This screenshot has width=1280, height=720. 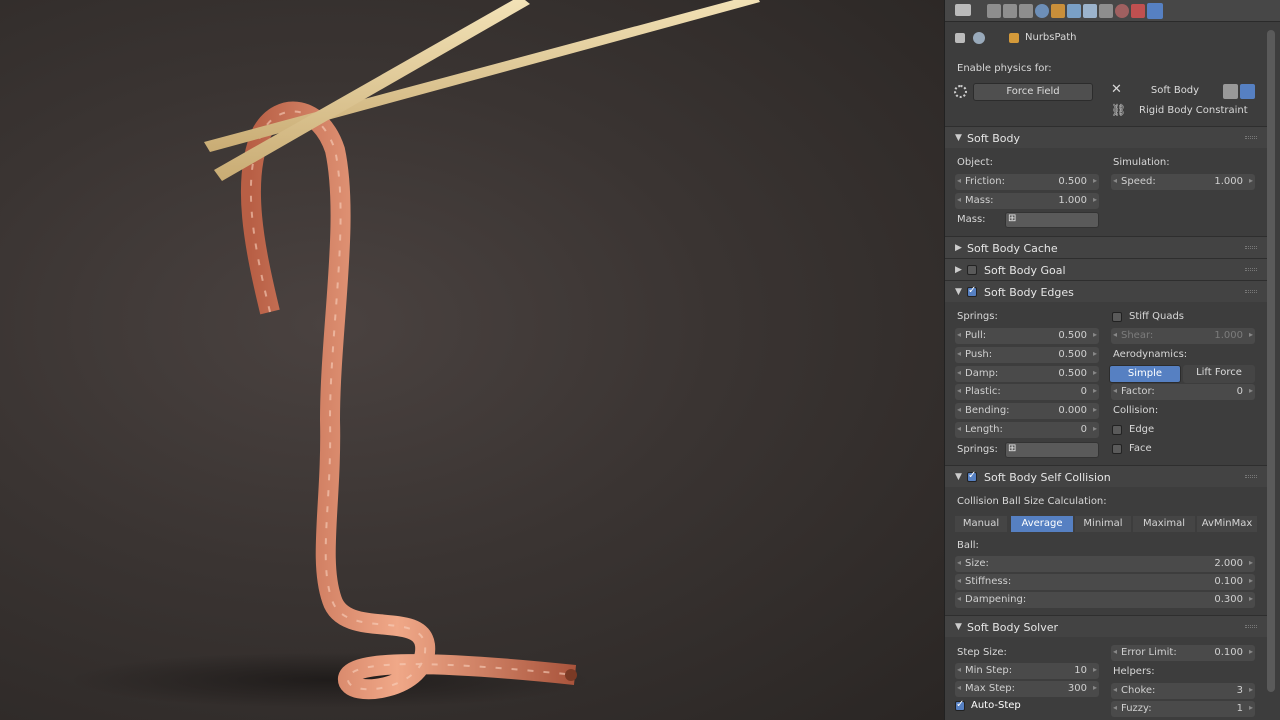 I want to click on edge-collision-label: Edge, so click(x=1142, y=429).